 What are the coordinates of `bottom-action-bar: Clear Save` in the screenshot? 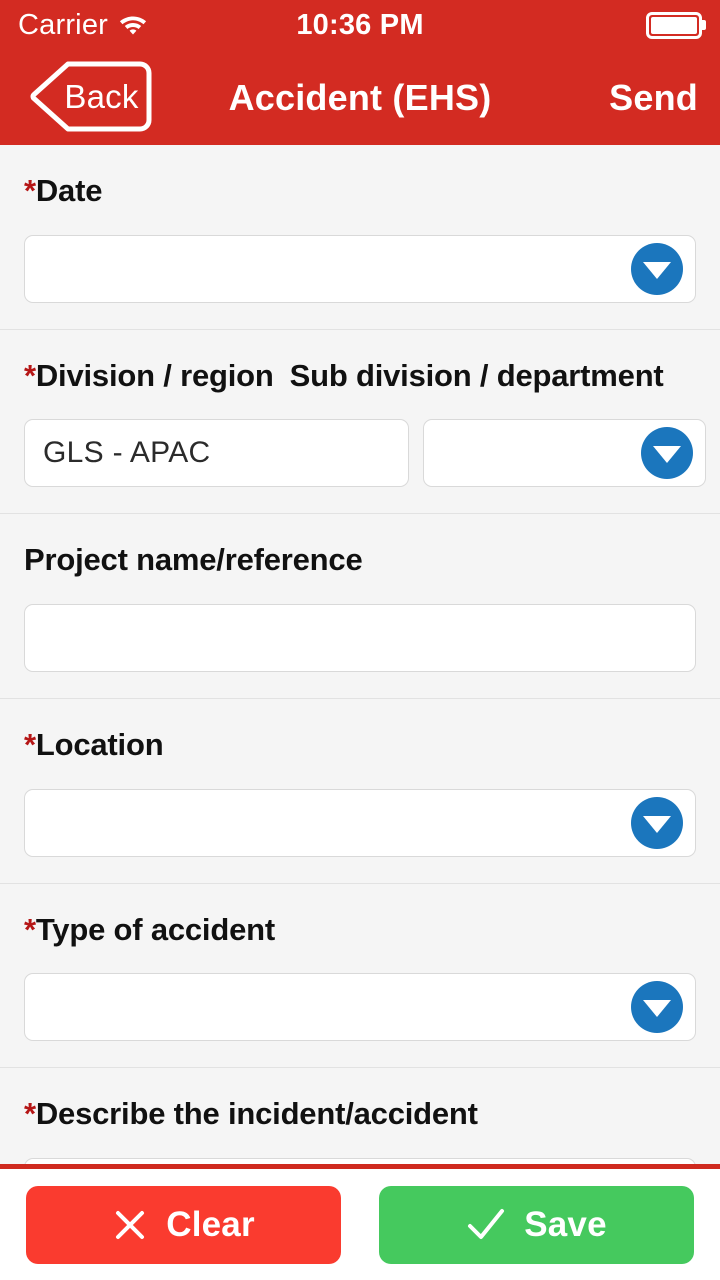 It's located at (360, 1222).